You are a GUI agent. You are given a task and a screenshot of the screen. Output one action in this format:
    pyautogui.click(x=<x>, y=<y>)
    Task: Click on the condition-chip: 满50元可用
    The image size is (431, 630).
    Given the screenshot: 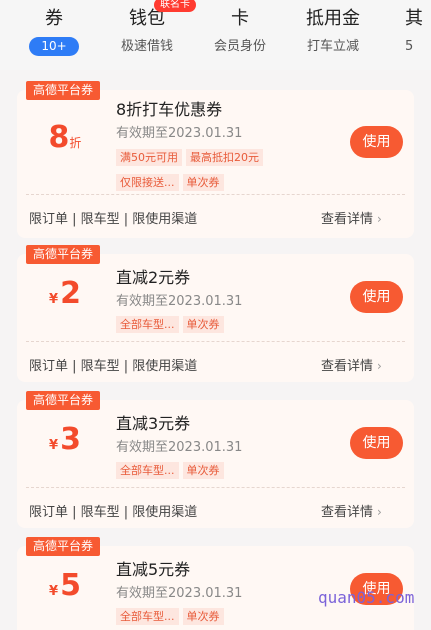 What is the action you would take?
    pyautogui.click(x=149, y=157)
    